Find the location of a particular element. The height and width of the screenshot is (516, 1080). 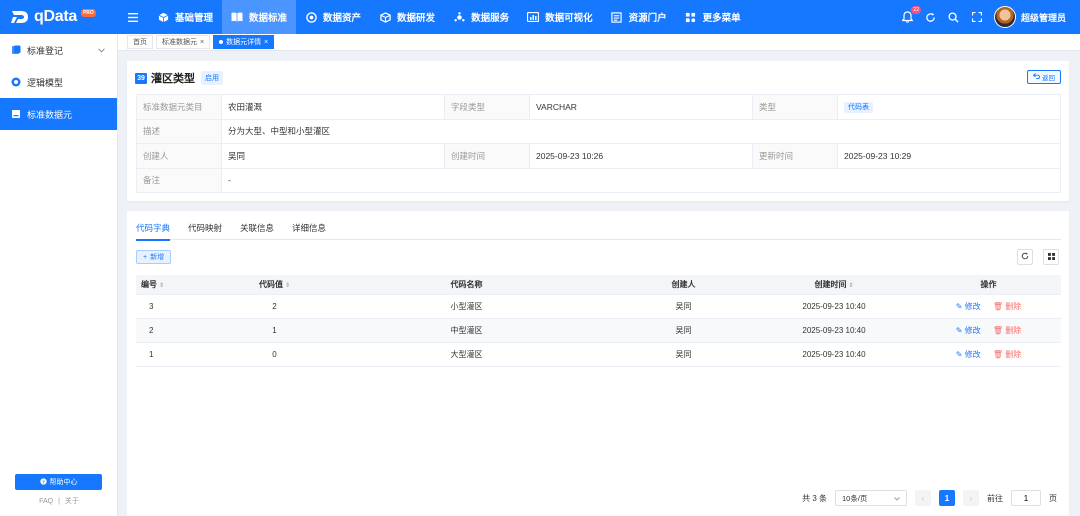

cell-name: 小型灌区 is located at coordinates (466, 306).